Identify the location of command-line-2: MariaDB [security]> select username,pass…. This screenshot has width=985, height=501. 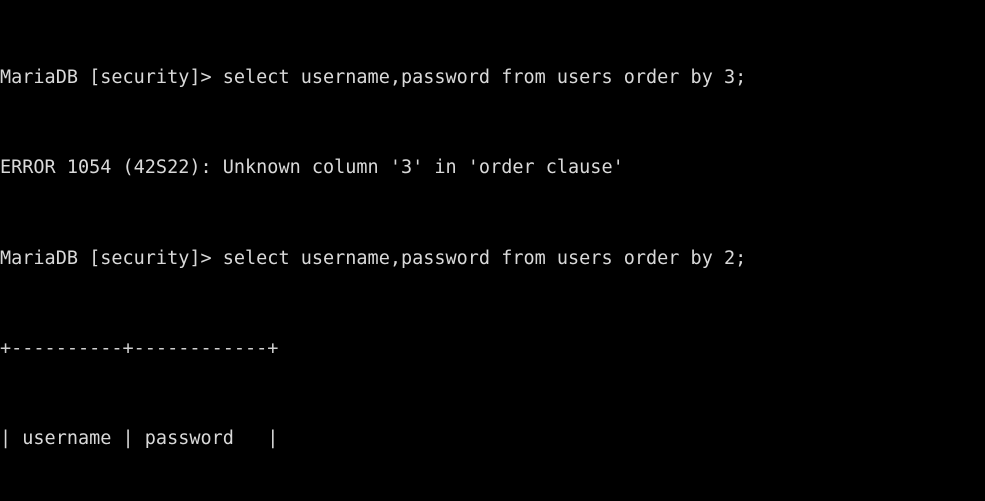
(373, 258).